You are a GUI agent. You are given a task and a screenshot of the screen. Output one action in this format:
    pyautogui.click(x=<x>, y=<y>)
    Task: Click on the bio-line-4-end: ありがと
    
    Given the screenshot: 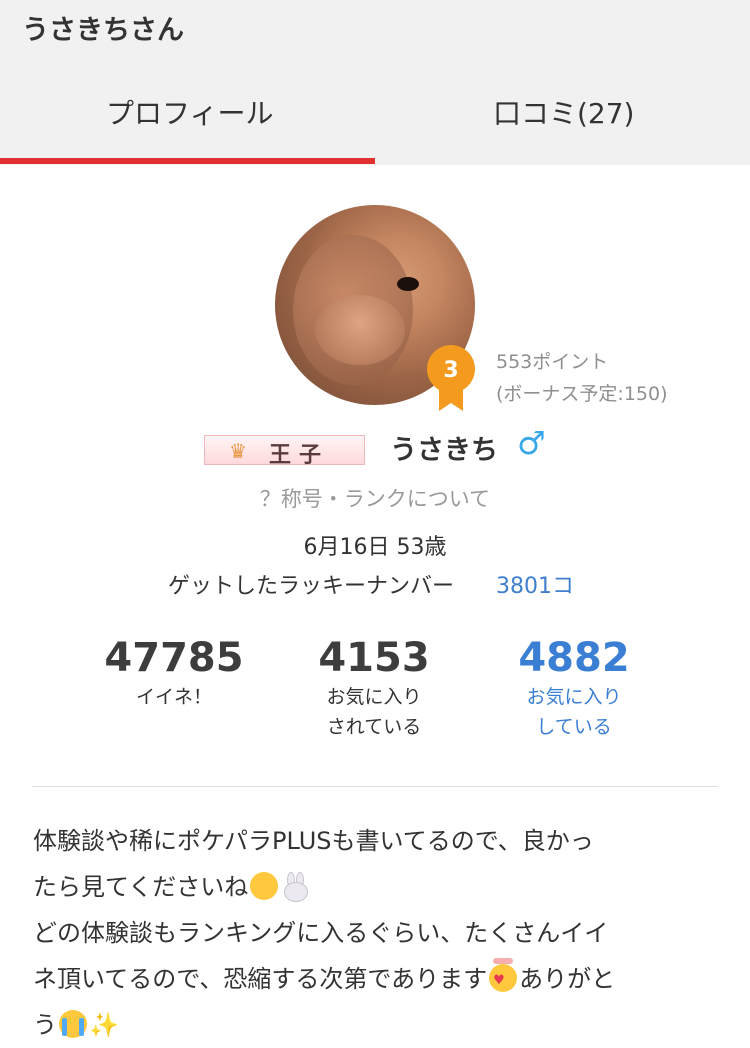 What is the action you would take?
    pyautogui.click(x=567, y=979)
    